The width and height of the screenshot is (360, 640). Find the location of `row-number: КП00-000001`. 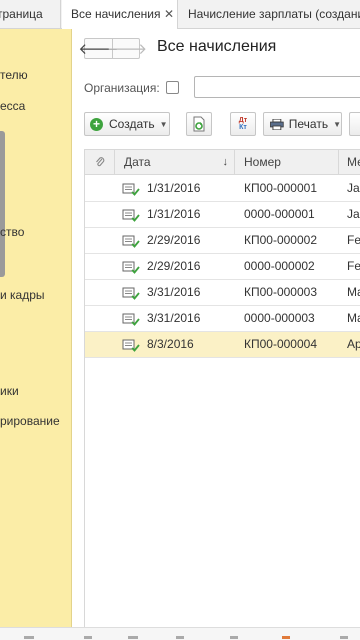

row-number: КП00-000001 is located at coordinates (281, 188).